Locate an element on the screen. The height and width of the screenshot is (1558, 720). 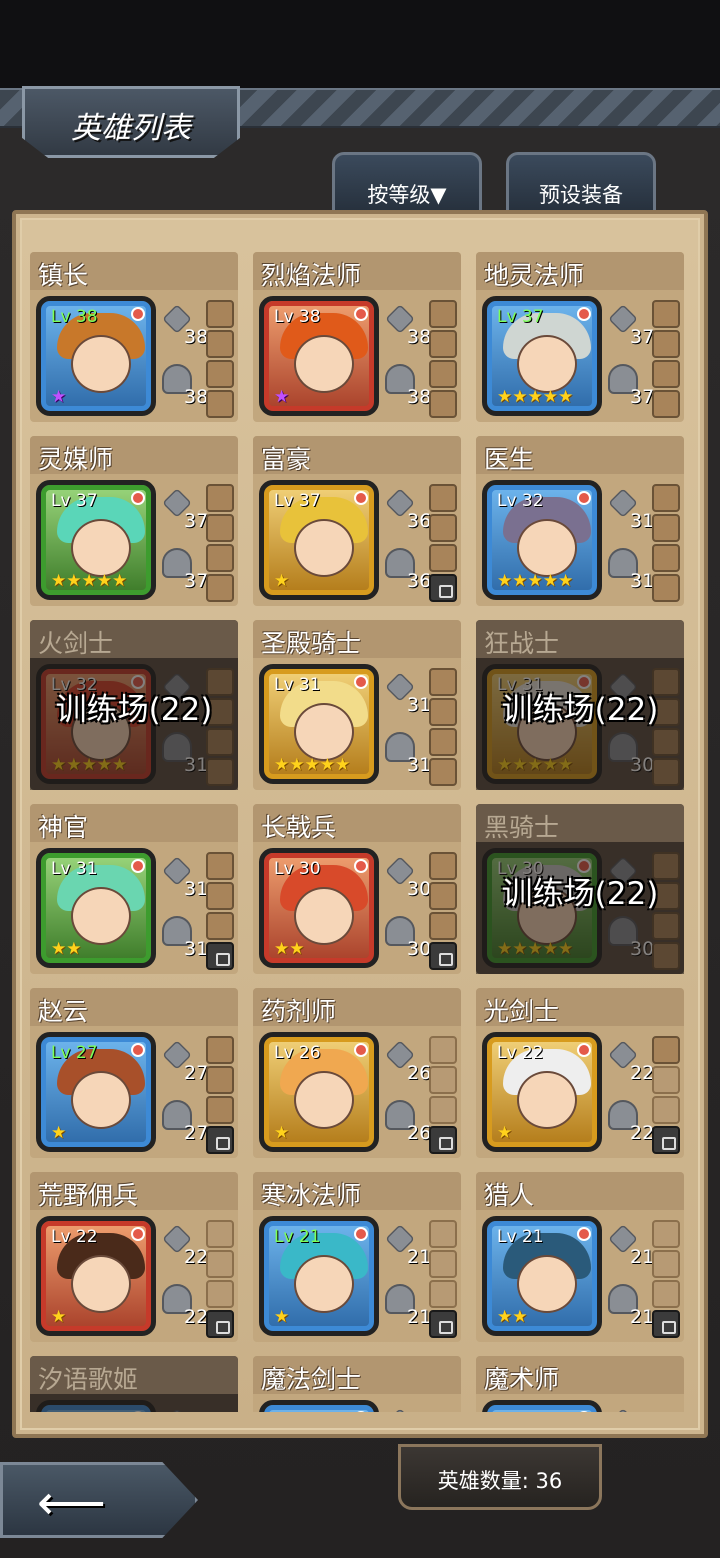
hero-card: 光剑士 Lv 22 ★ 22 22 is located at coordinates (580, 1073).